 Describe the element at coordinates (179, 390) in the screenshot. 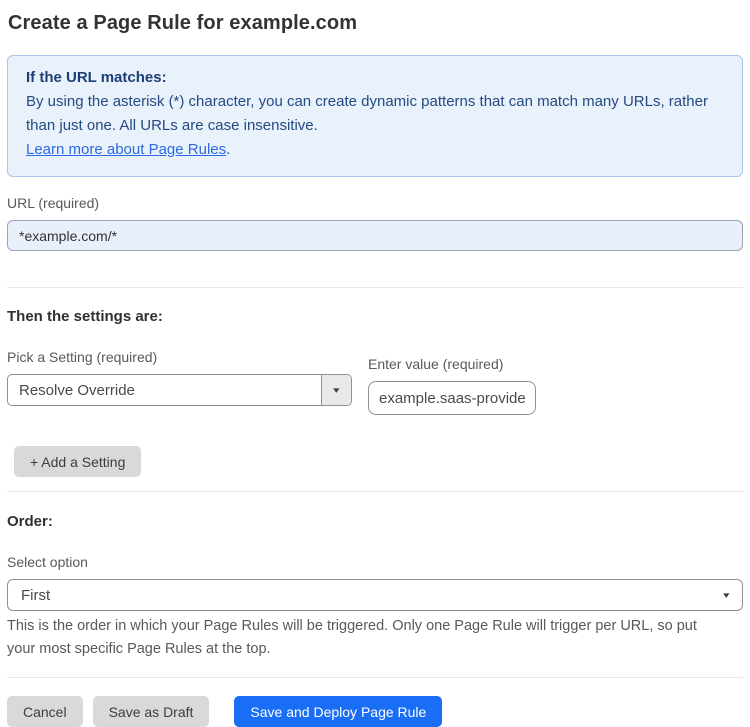

I see `setting-select: Resolve Override ▾` at that location.